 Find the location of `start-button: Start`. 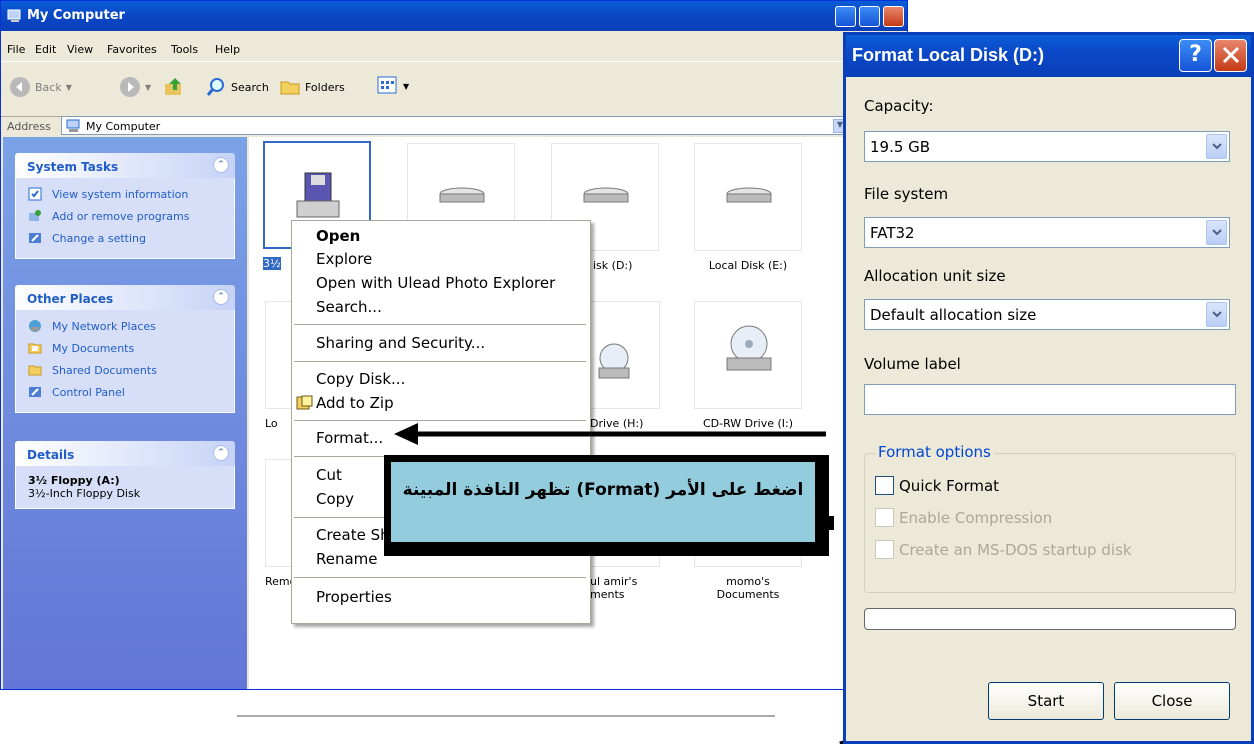

start-button: Start is located at coordinates (1046, 701).